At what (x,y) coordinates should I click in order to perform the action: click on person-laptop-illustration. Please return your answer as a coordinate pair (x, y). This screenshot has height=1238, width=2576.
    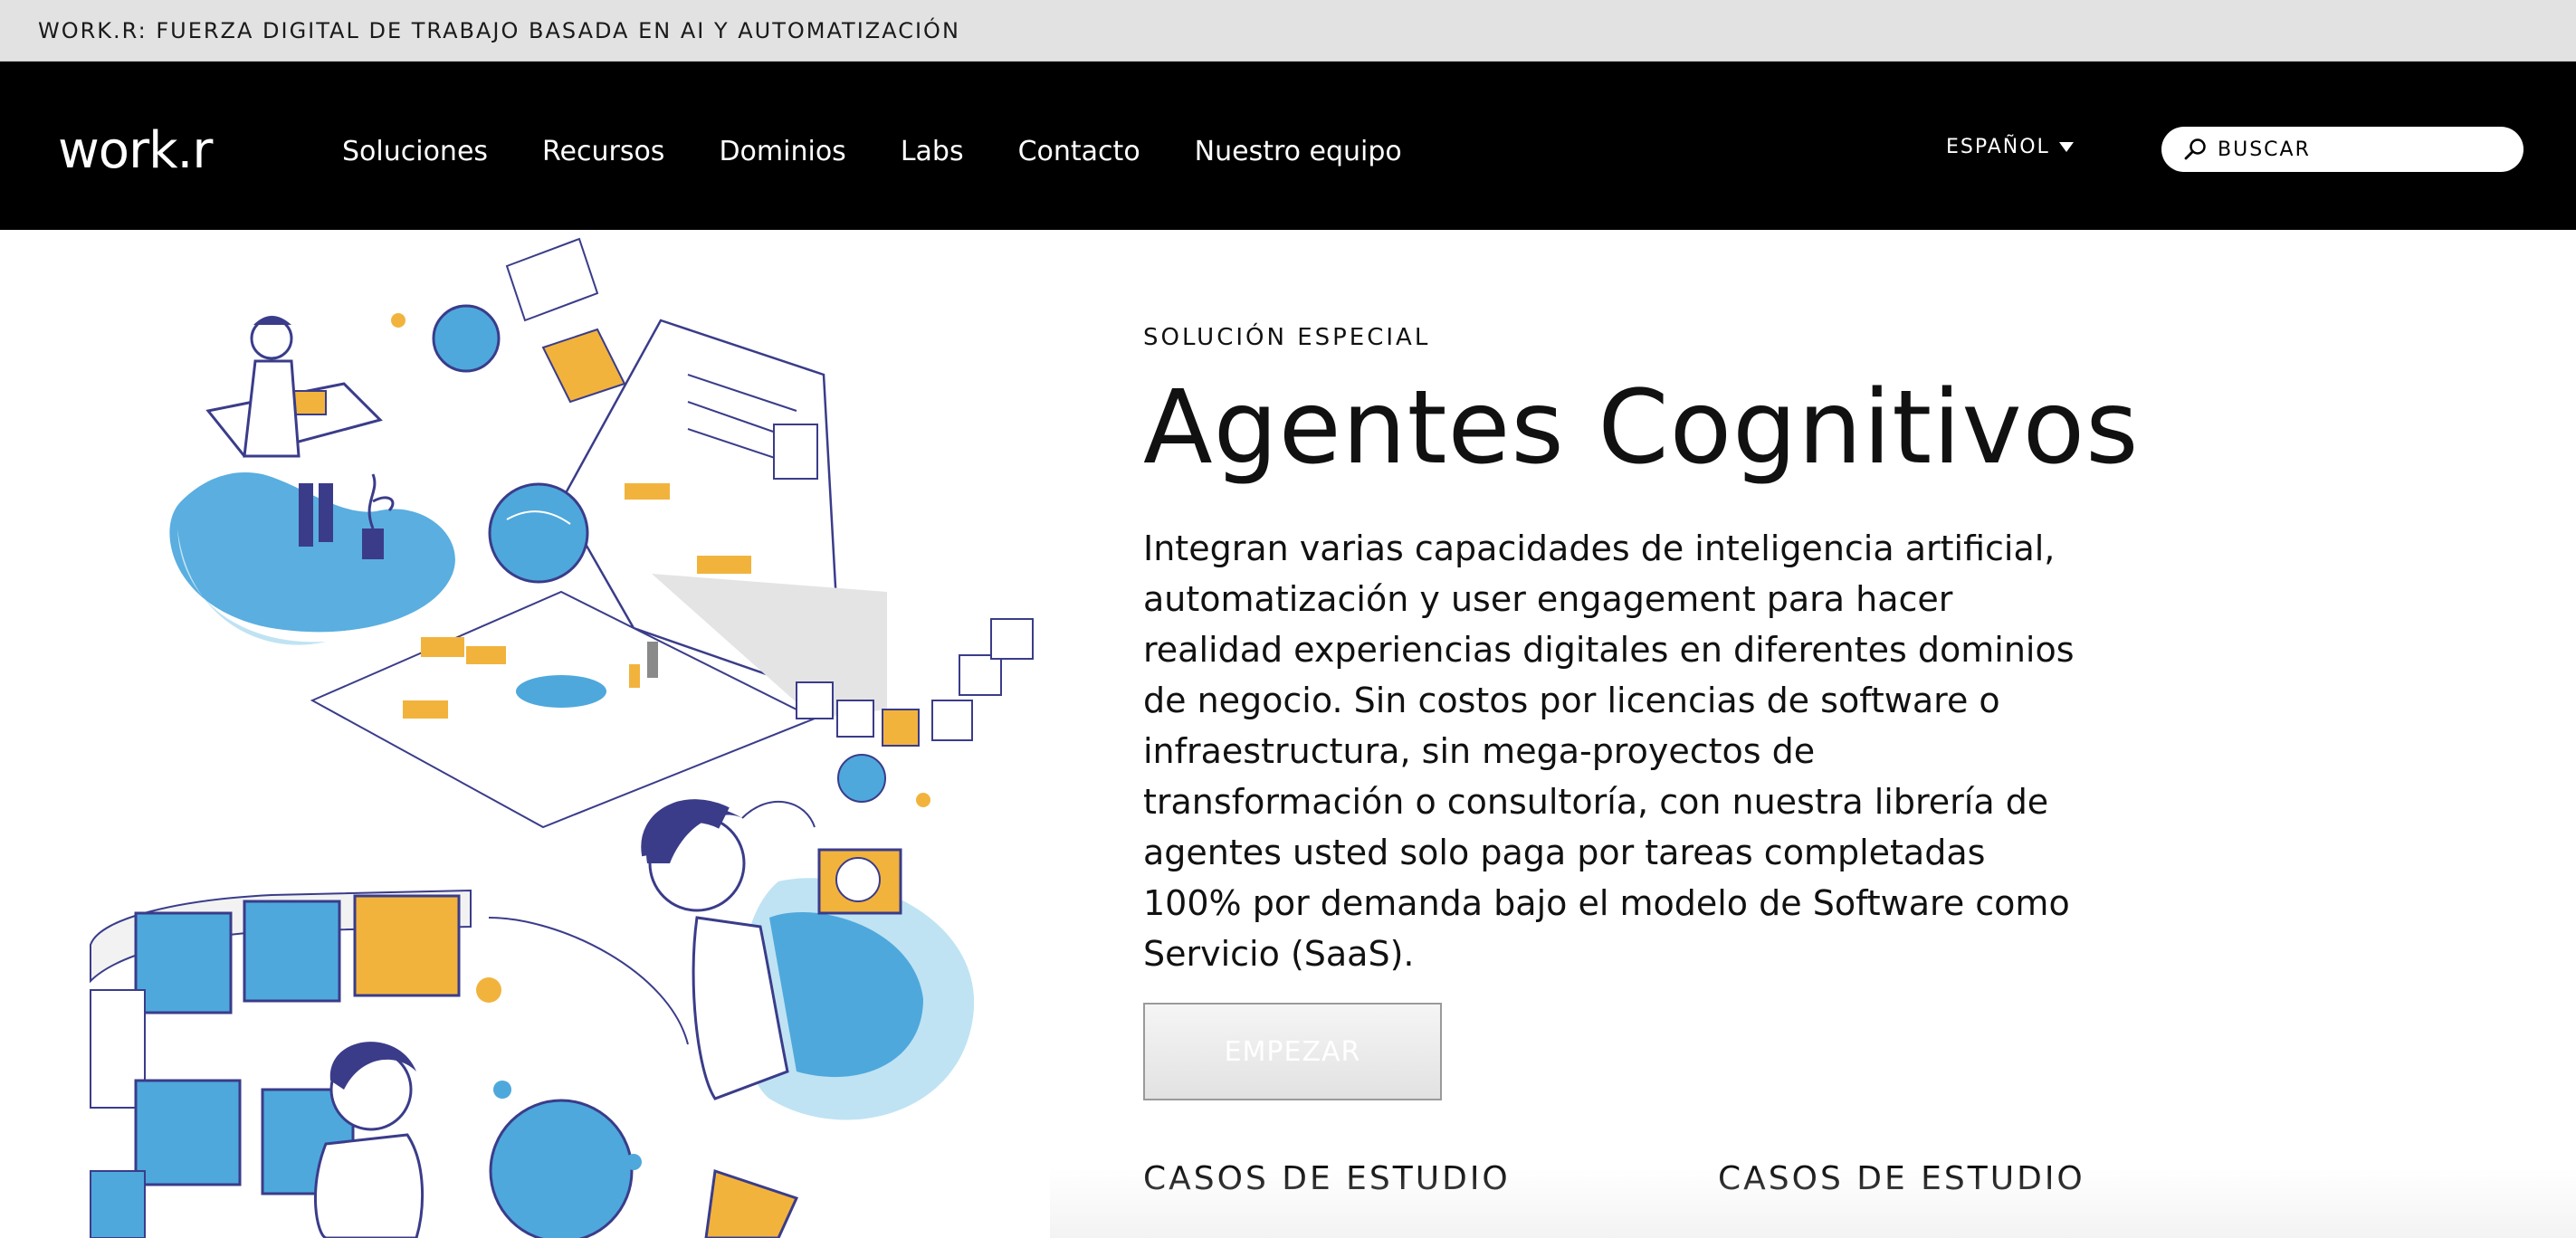
    Looking at the image, I should click on (312, 479).